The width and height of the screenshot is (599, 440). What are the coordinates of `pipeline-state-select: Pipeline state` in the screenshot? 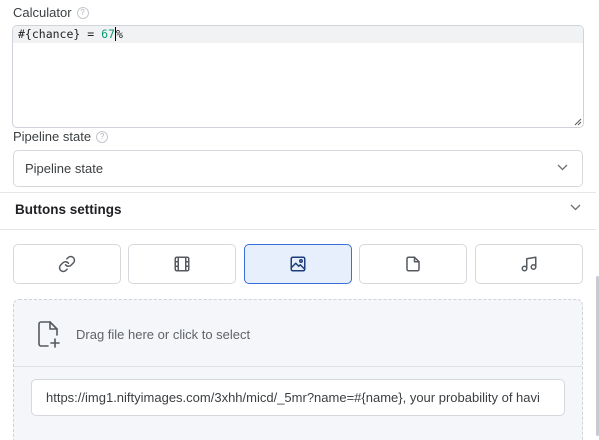 It's located at (298, 168).